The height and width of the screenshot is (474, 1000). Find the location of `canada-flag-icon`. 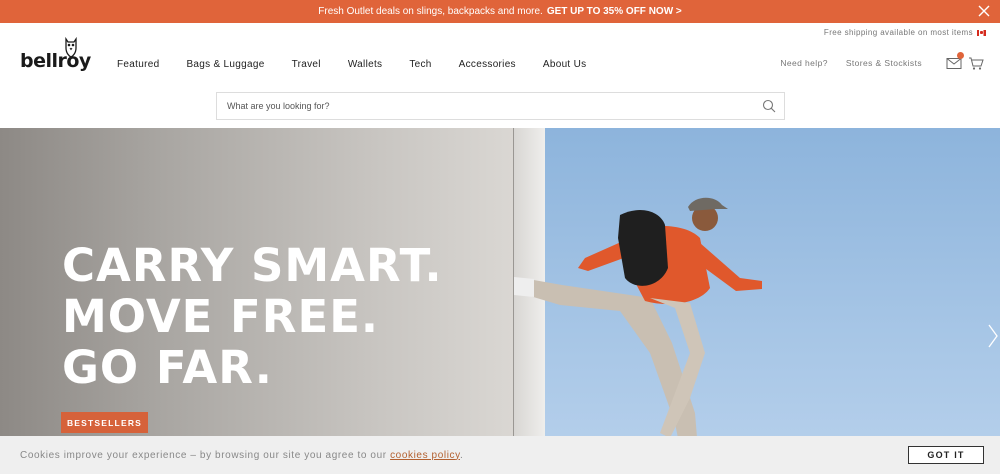

canada-flag-icon is located at coordinates (981, 32).